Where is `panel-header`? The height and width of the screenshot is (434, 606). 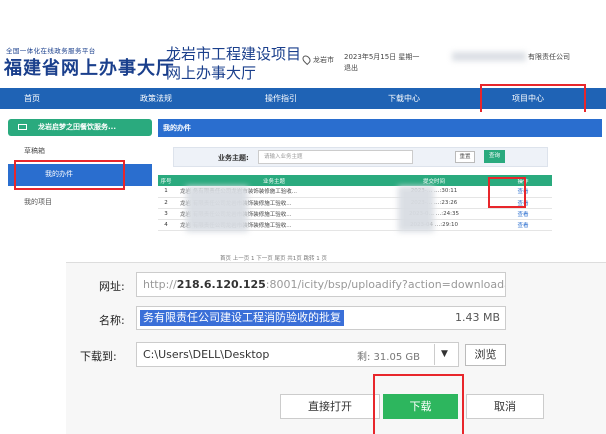
panel-header is located at coordinates (380, 128).